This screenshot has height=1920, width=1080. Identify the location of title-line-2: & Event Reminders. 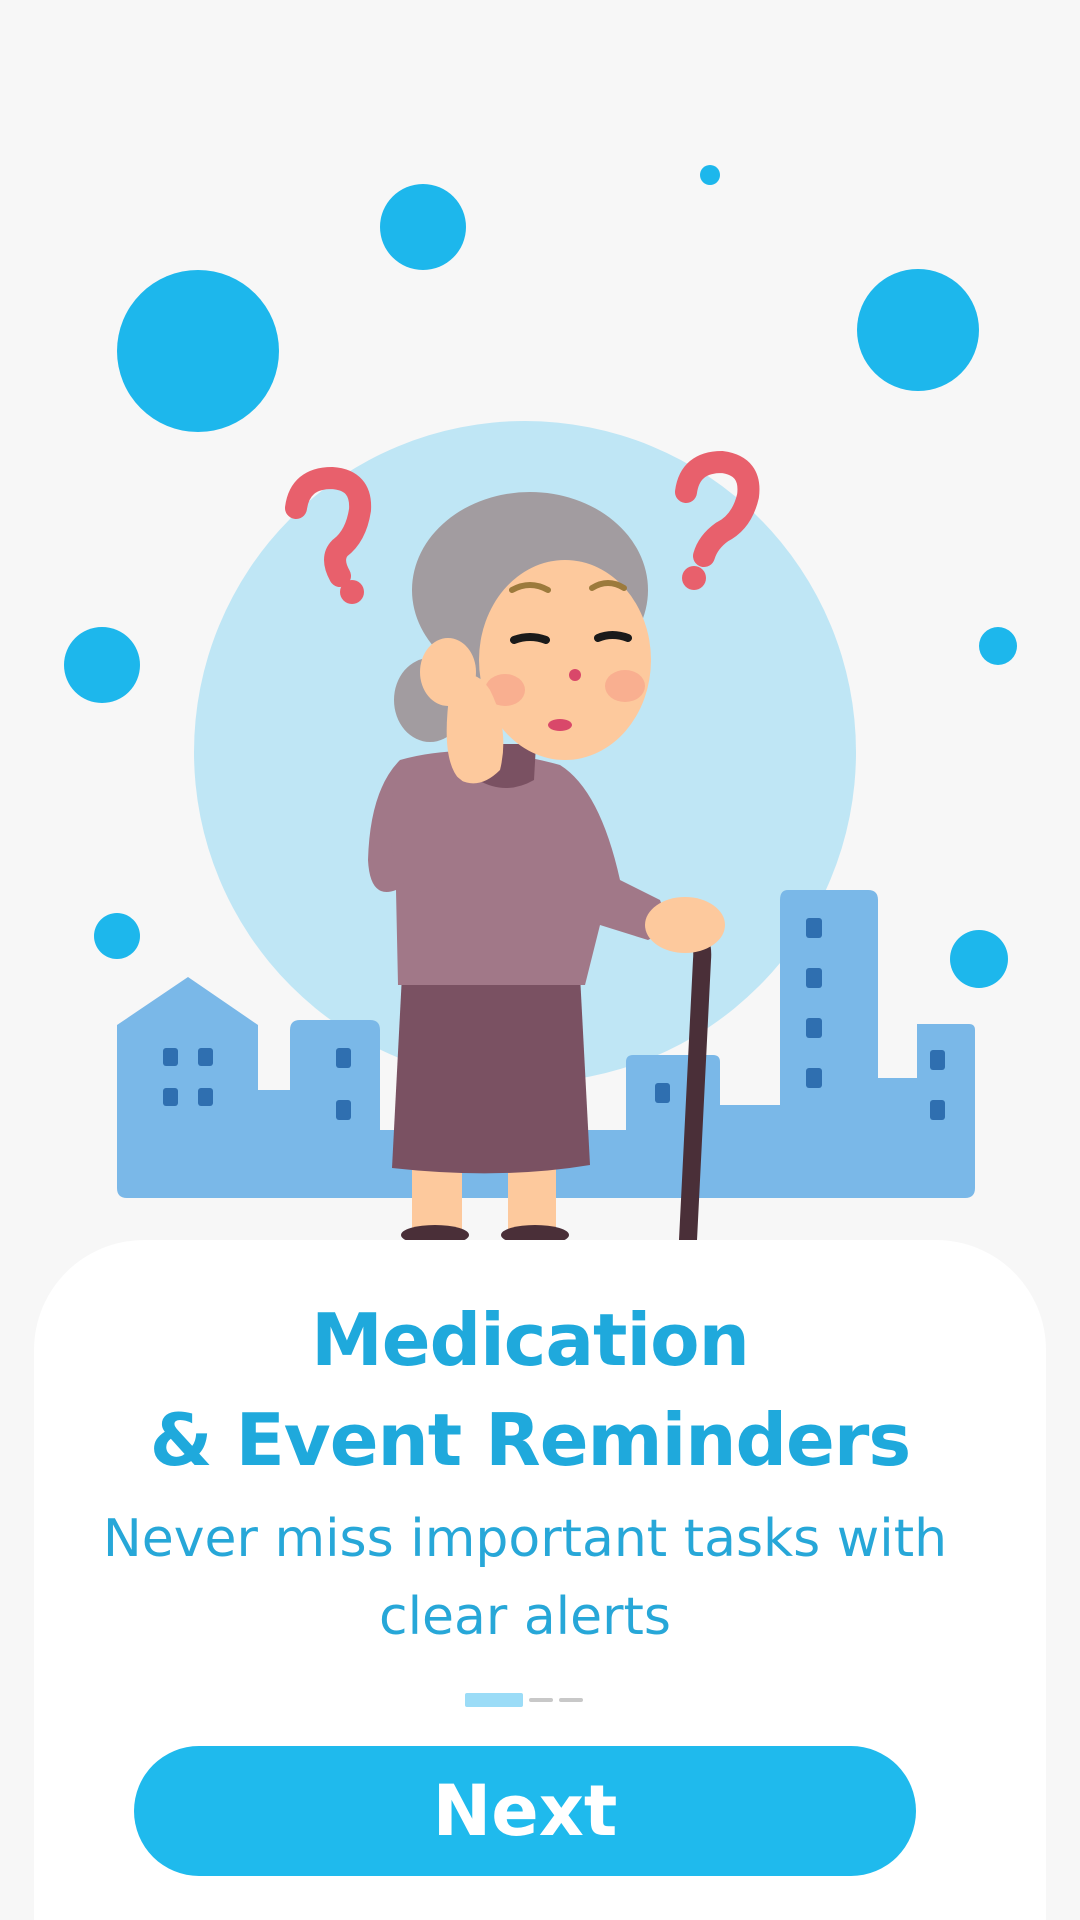
(530, 1440).